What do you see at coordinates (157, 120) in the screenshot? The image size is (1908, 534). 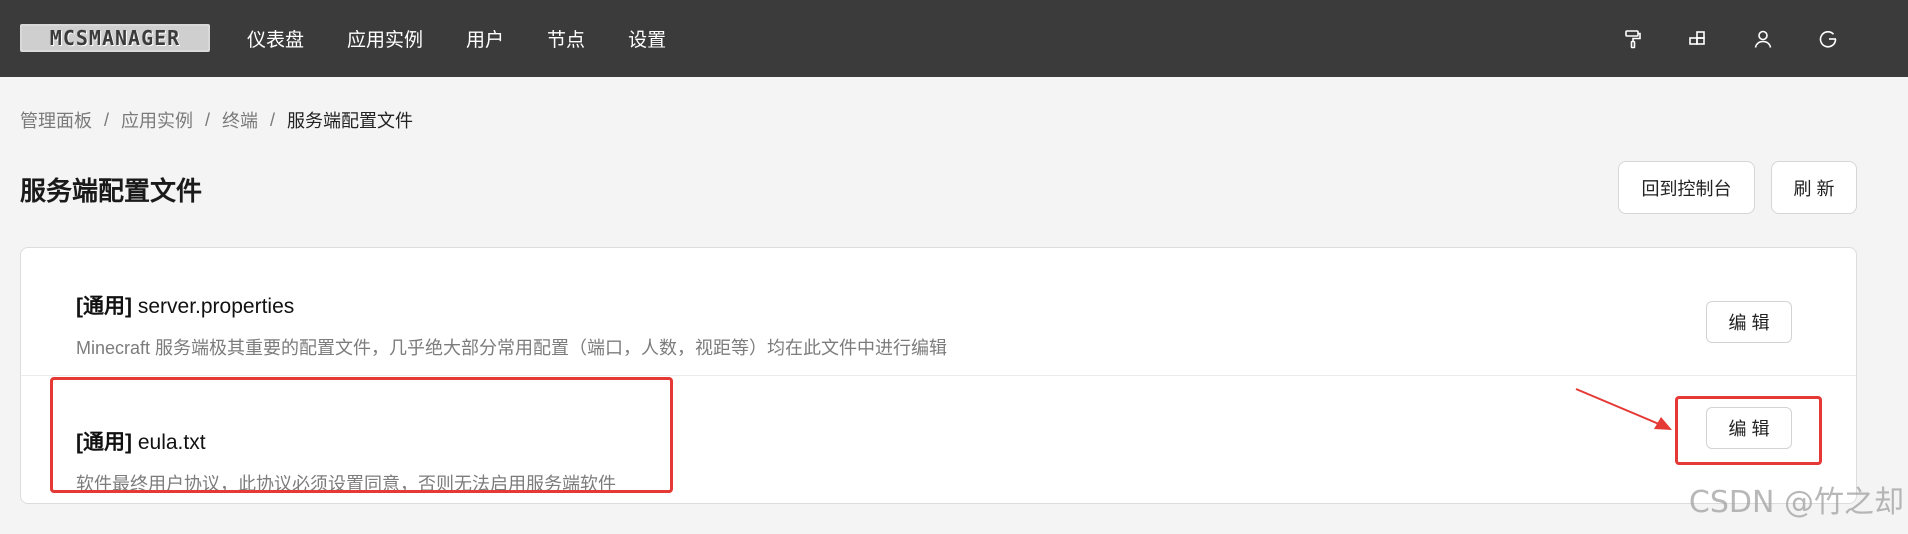 I see `breadcrumb-instances: 应用实例` at bounding box center [157, 120].